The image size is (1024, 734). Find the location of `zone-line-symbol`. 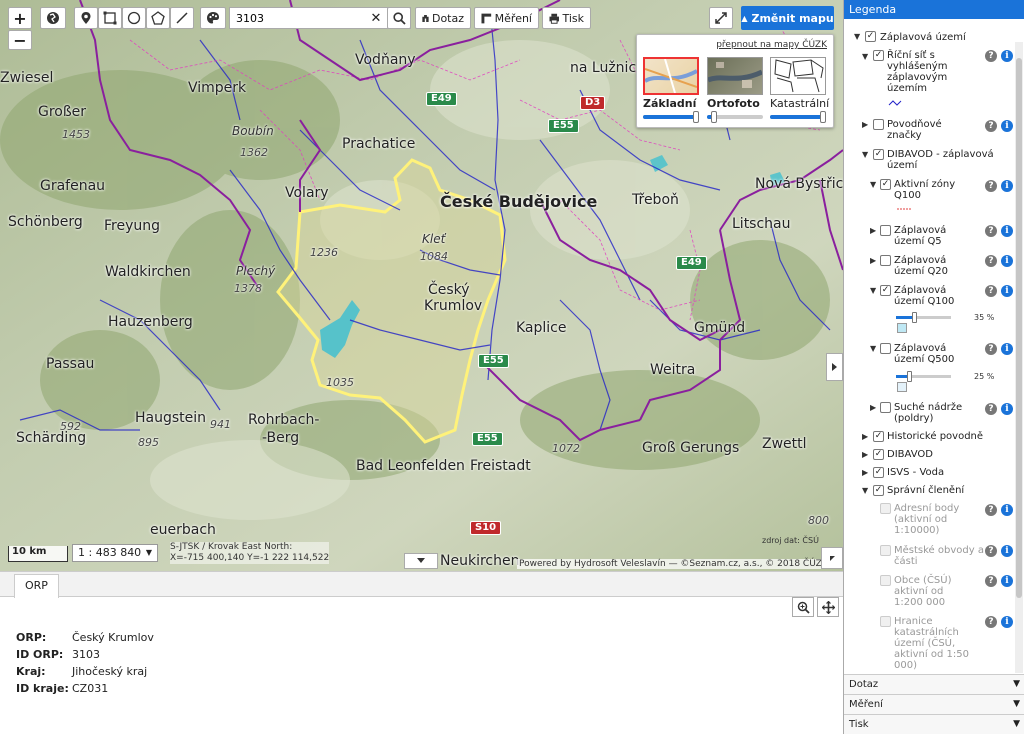

zone-line-symbol is located at coordinates (904, 209).